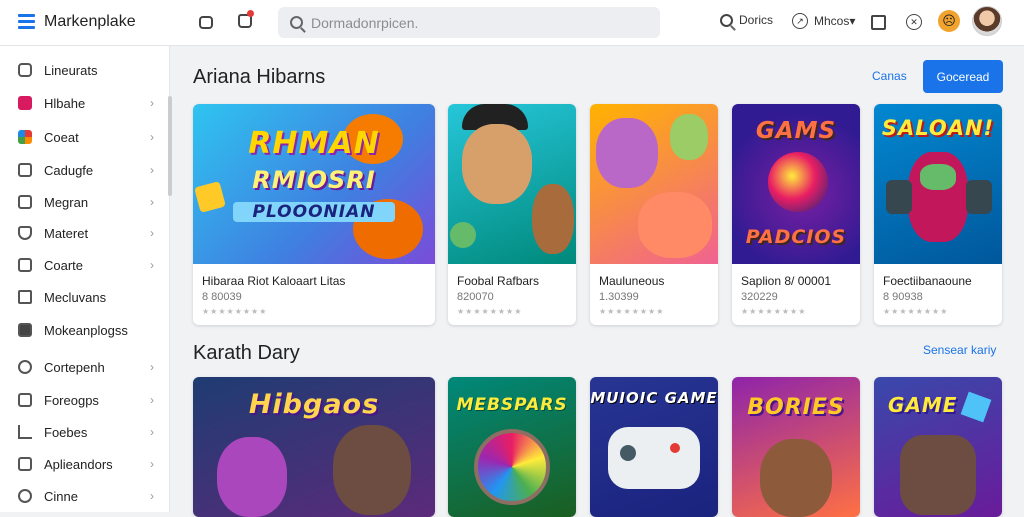  Describe the element at coordinates (26, 21) in the screenshot. I see `hamburger-menu-icon` at that location.